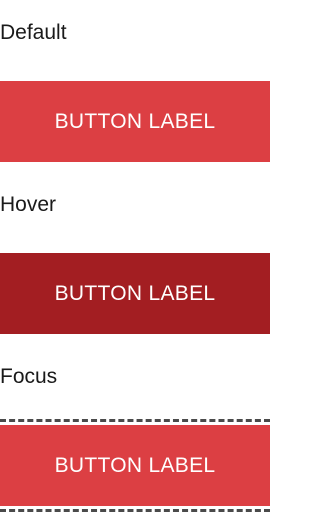 This screenshot has width=320, height=513. Describe the element at coordinates (33, 32) in the screenshot. I see `default-state-label: Default` at that location.